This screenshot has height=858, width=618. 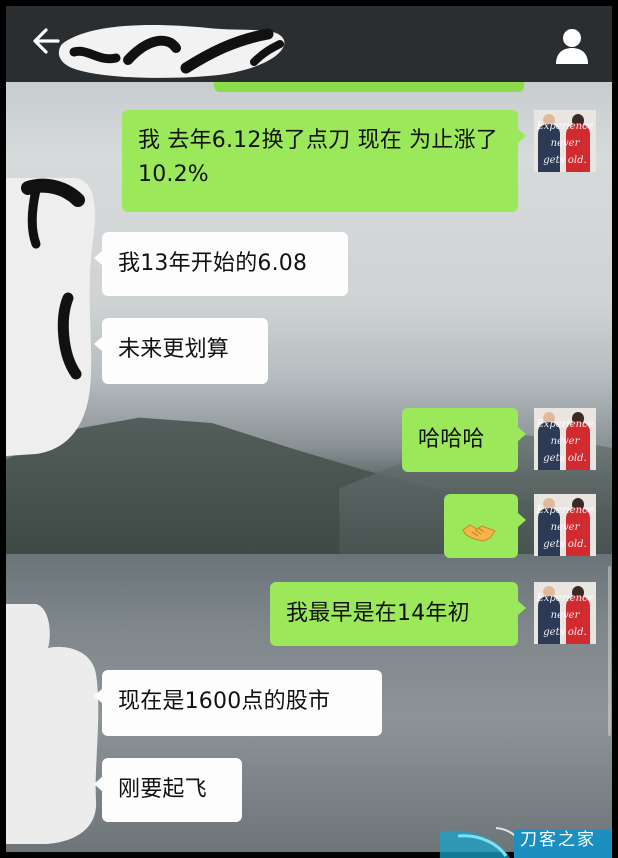 What do you see at coordinates (309, 44) in the screenshot?
I see `chat-header` at bounding box center [309, 44].